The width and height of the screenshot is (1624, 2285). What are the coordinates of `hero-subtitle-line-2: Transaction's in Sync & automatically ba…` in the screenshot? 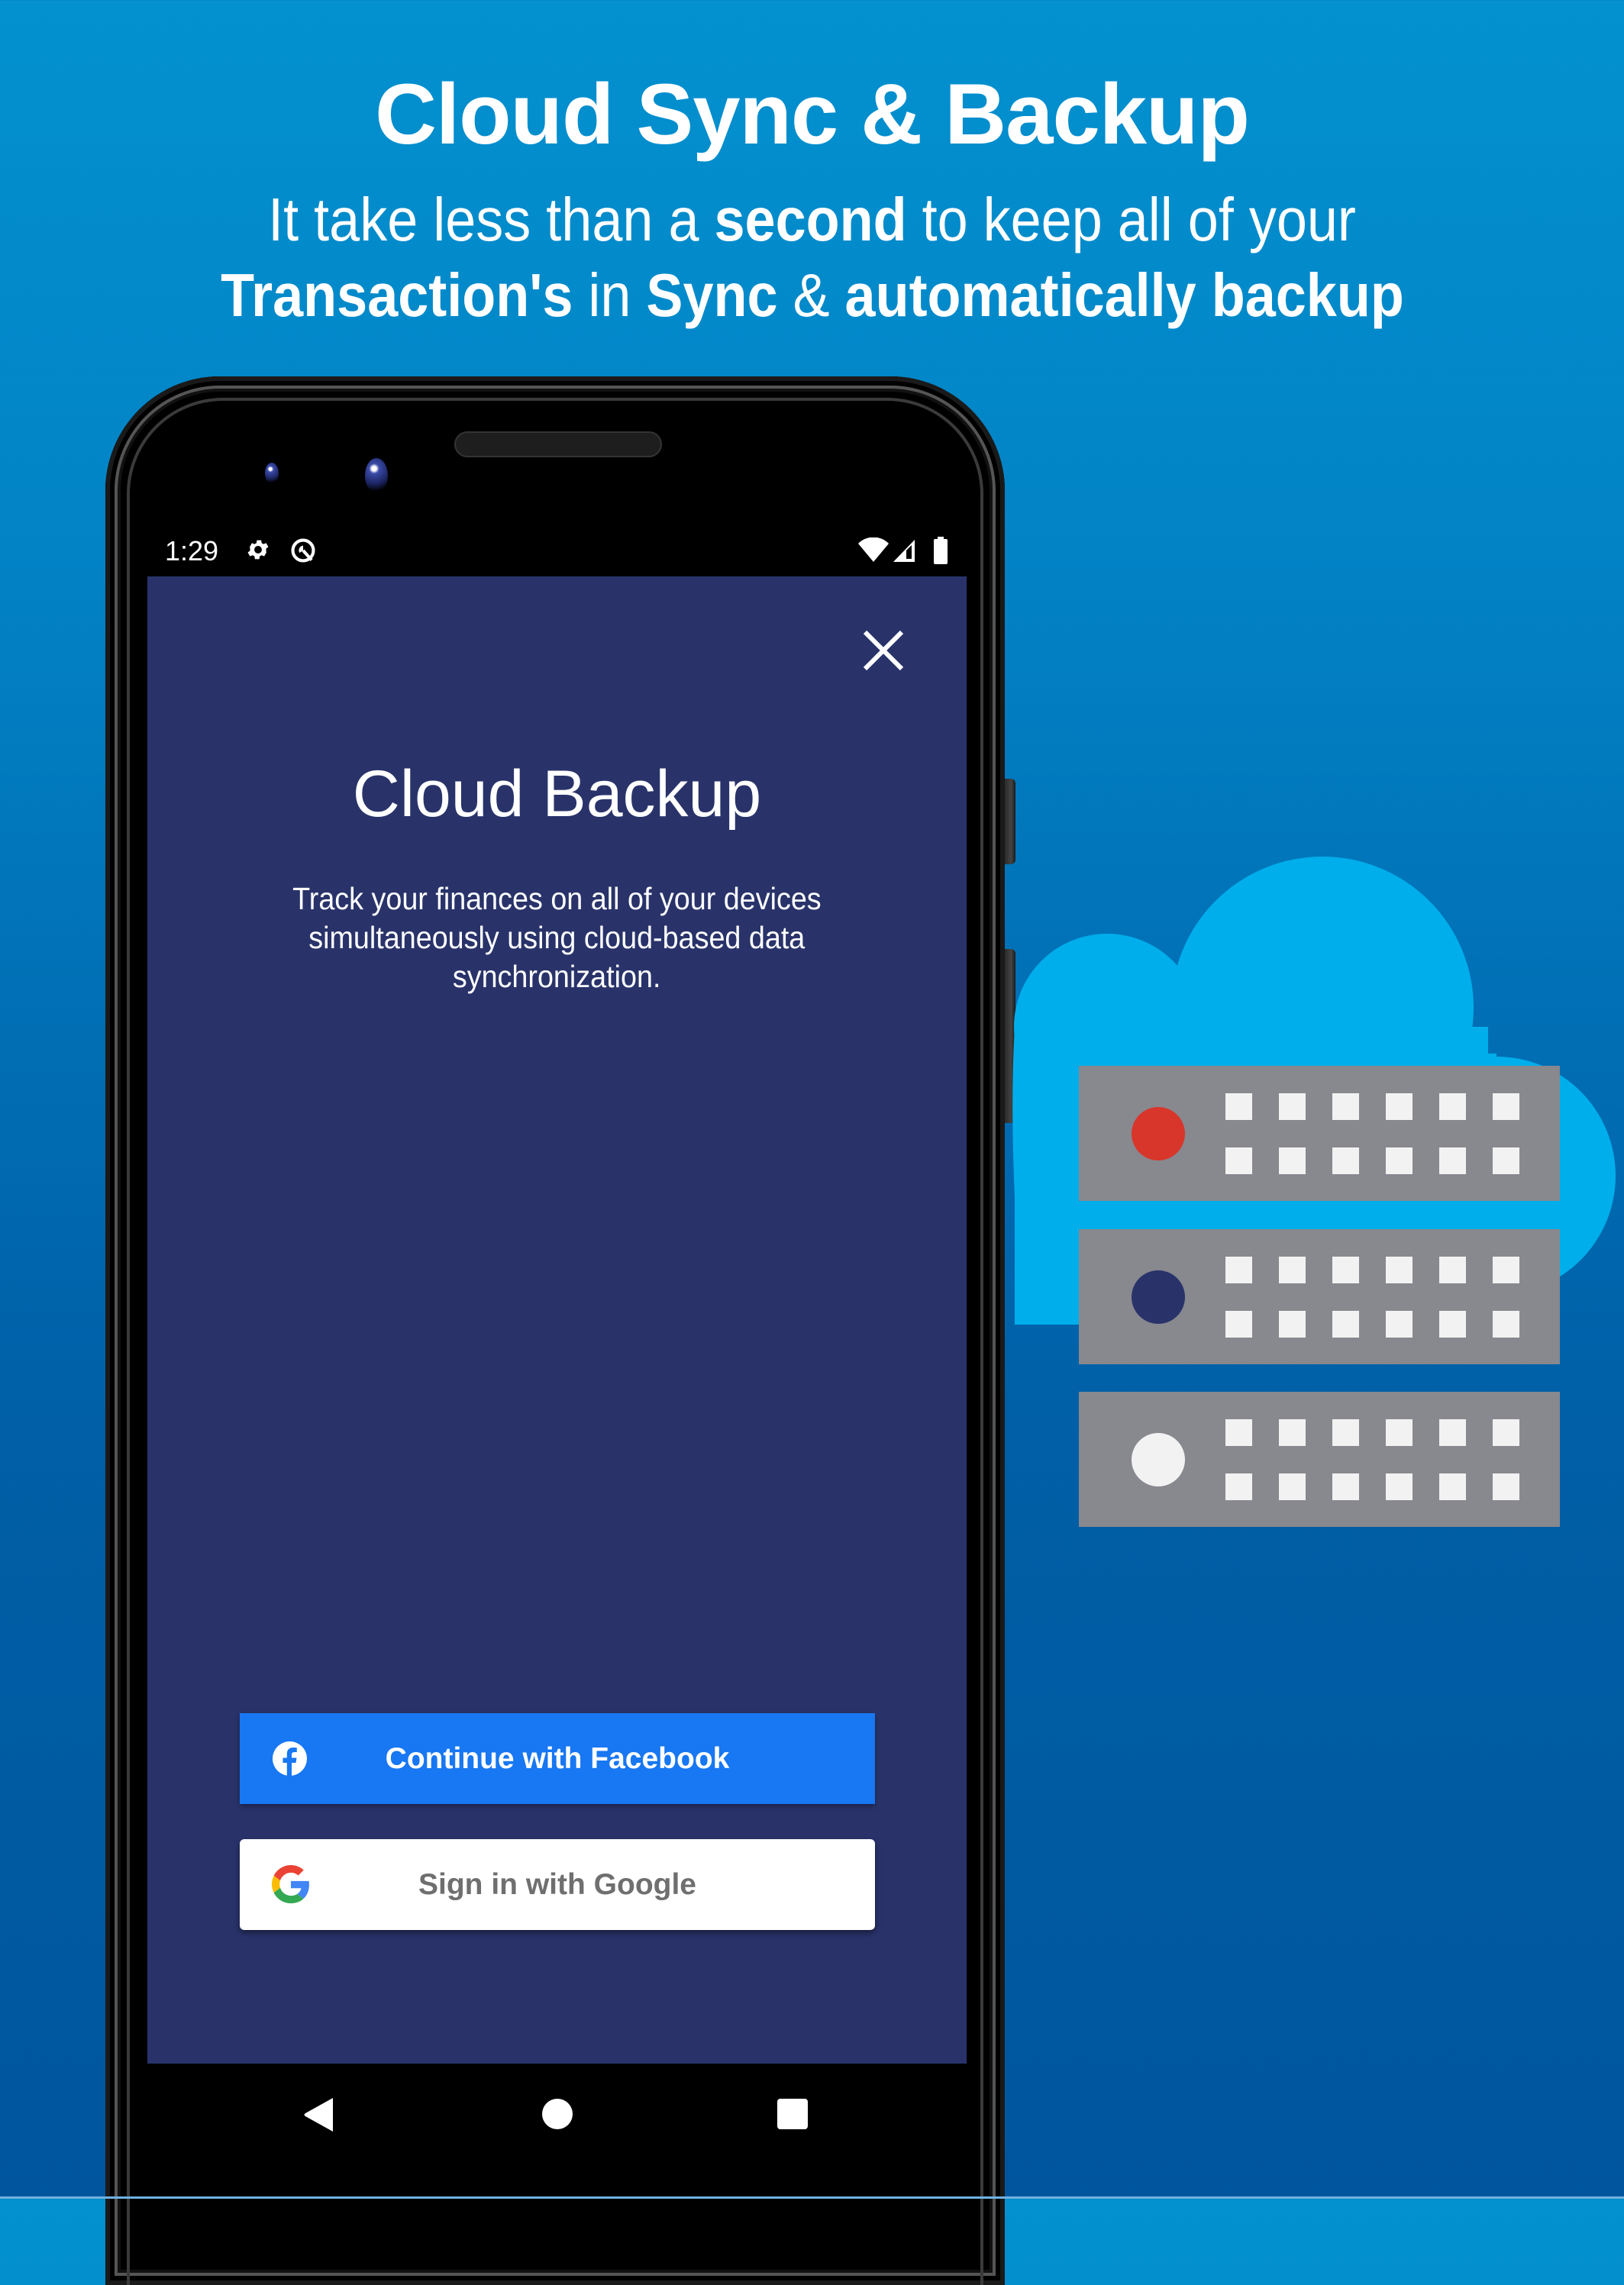 It's located at (812, 295).